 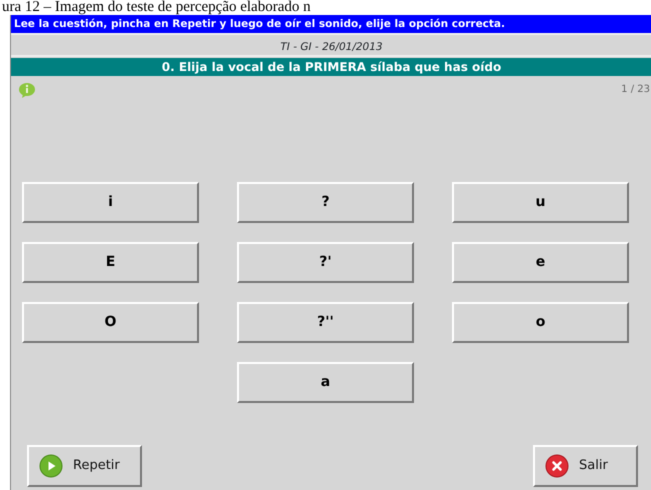 I want to click on answer-option: ?'', so click(x=325, y=322).